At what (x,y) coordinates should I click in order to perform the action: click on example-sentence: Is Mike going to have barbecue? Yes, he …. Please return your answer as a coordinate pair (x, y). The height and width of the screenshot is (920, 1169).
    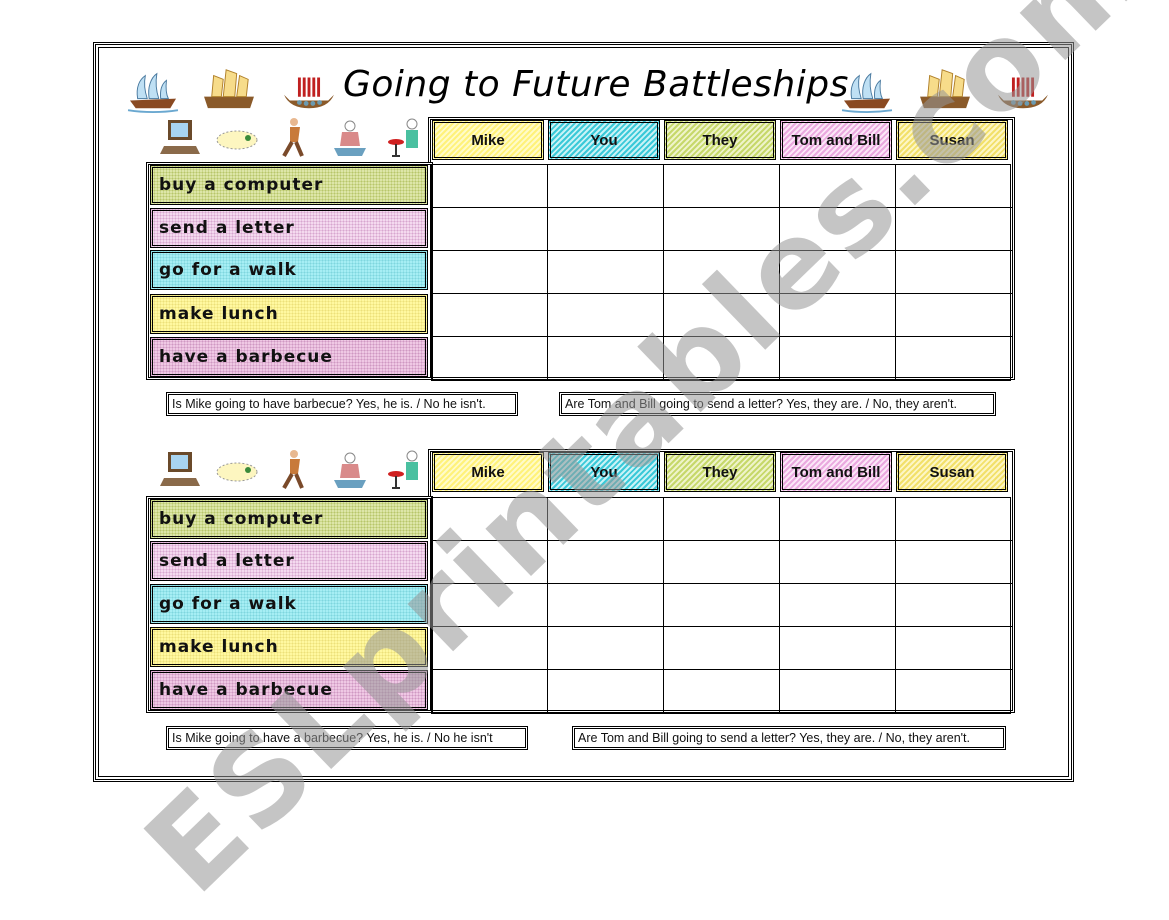
    Looking at the image, I should click on (342, 404).